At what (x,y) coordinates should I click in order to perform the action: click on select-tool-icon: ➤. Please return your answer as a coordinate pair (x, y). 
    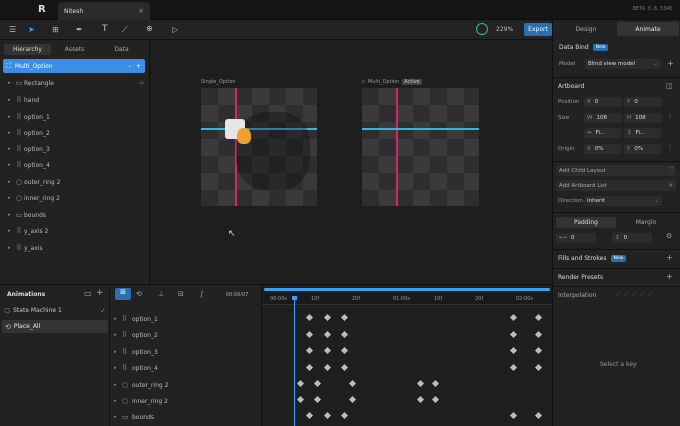
    Looking at the image, I should click on (31, 29).